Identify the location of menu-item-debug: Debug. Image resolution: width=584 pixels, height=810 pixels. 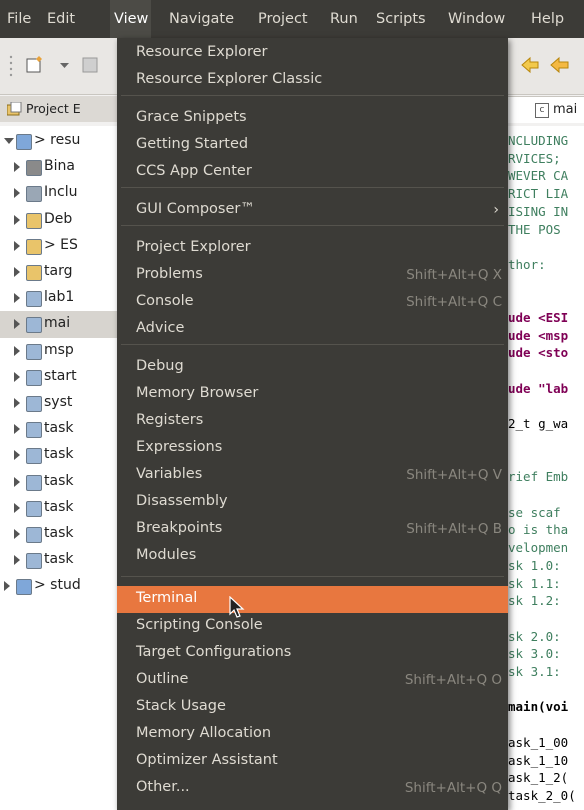
(312, 367).